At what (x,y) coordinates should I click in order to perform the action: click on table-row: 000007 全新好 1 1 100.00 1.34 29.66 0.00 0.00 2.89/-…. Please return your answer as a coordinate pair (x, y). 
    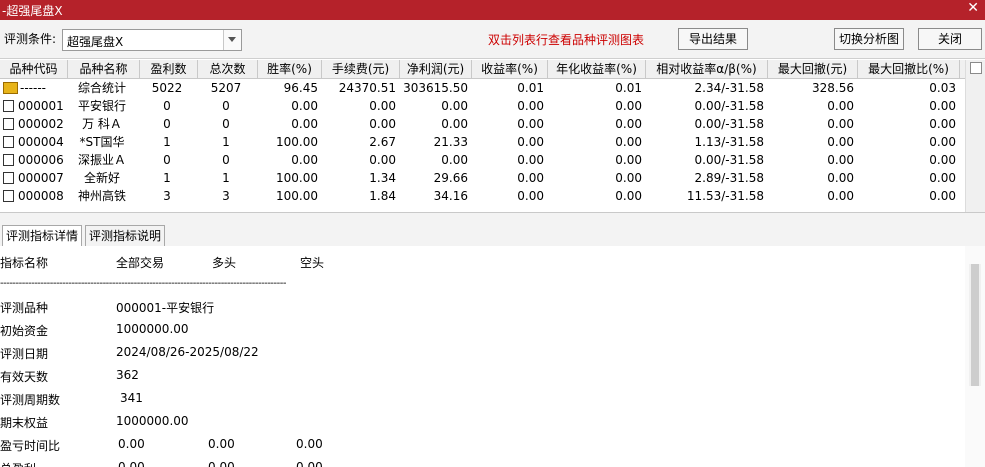
    Looking at the image, I should click on (482, 178).